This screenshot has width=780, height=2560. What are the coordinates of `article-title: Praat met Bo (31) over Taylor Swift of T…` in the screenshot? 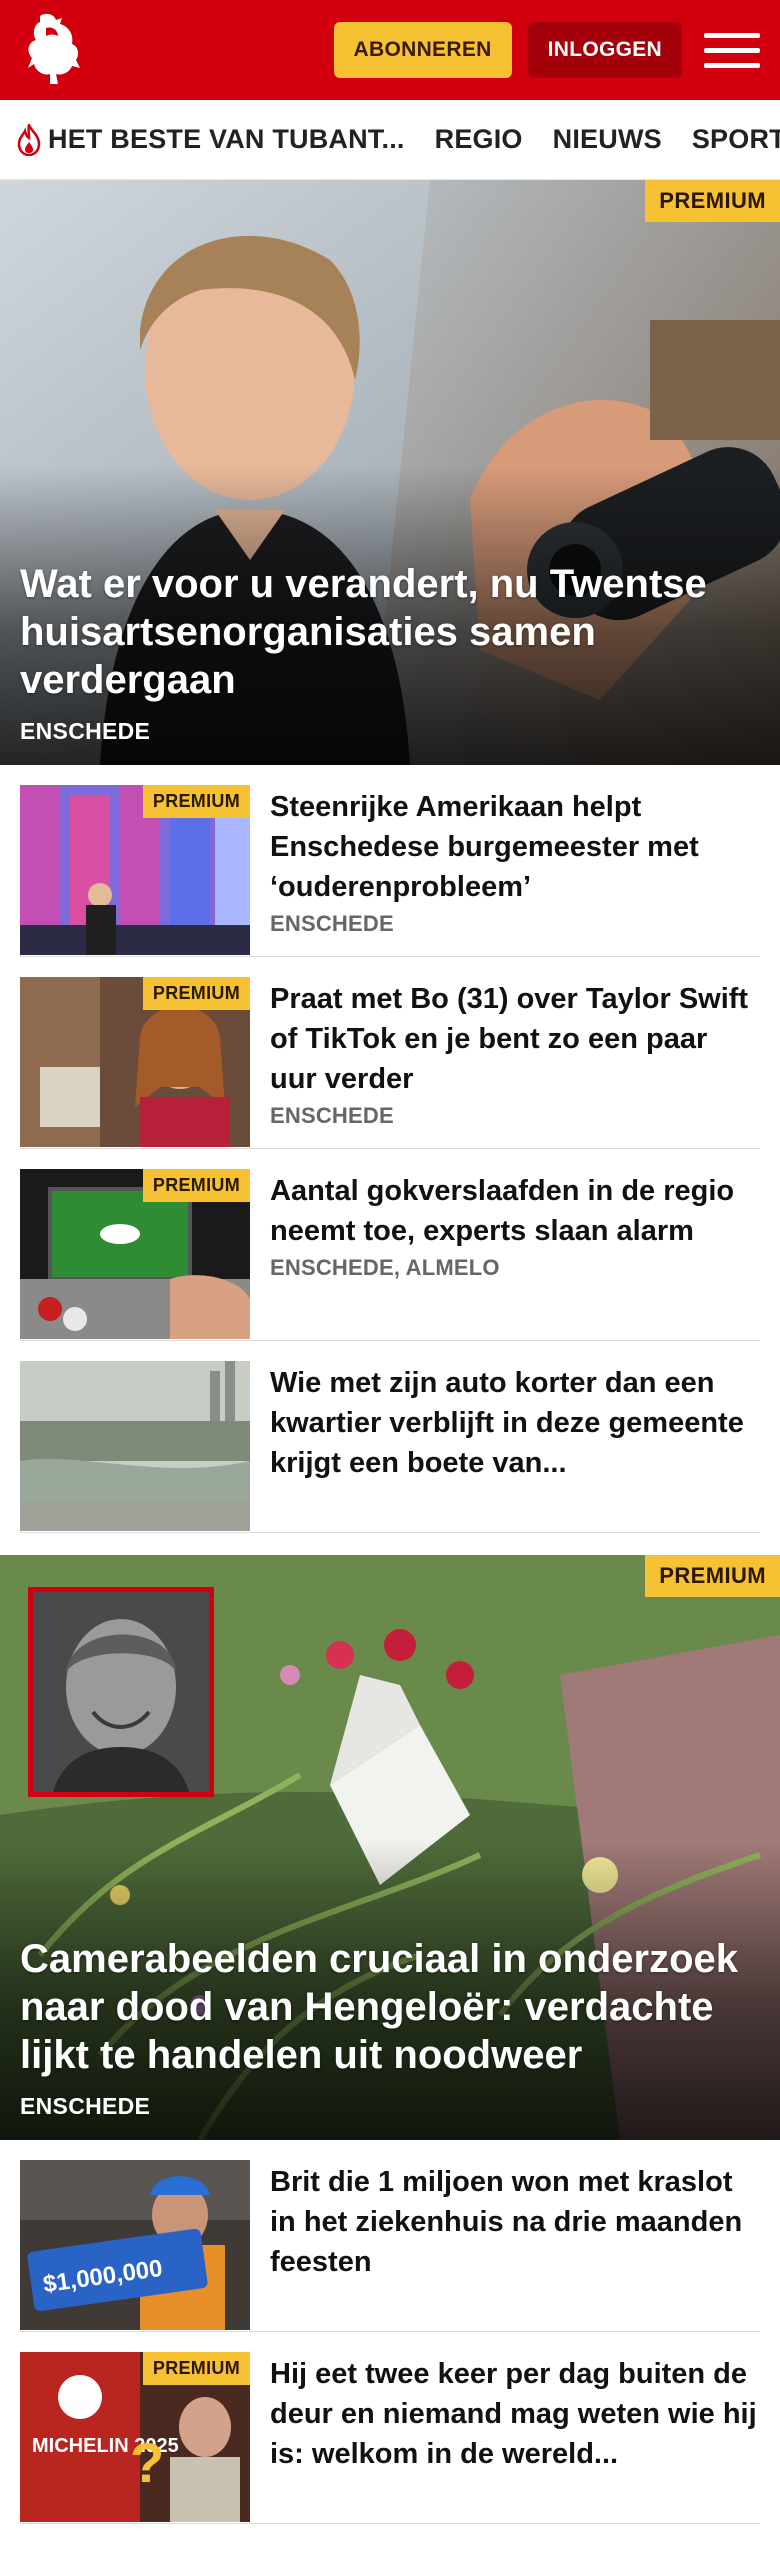 It's located at (515, 1039).